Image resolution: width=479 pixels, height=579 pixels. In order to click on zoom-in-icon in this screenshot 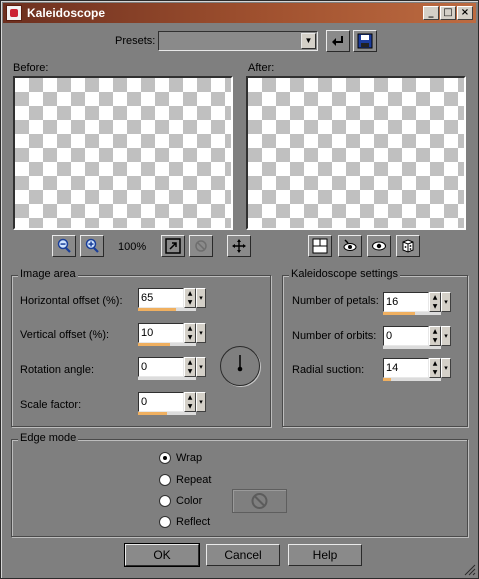, I will do `click(92, 245)`.